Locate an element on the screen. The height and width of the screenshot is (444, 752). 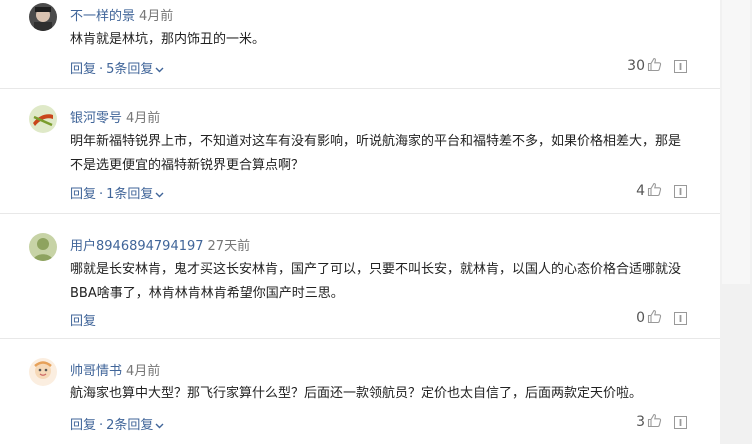
username-text: 帅哥情书 is located at coordinates (96, 371).